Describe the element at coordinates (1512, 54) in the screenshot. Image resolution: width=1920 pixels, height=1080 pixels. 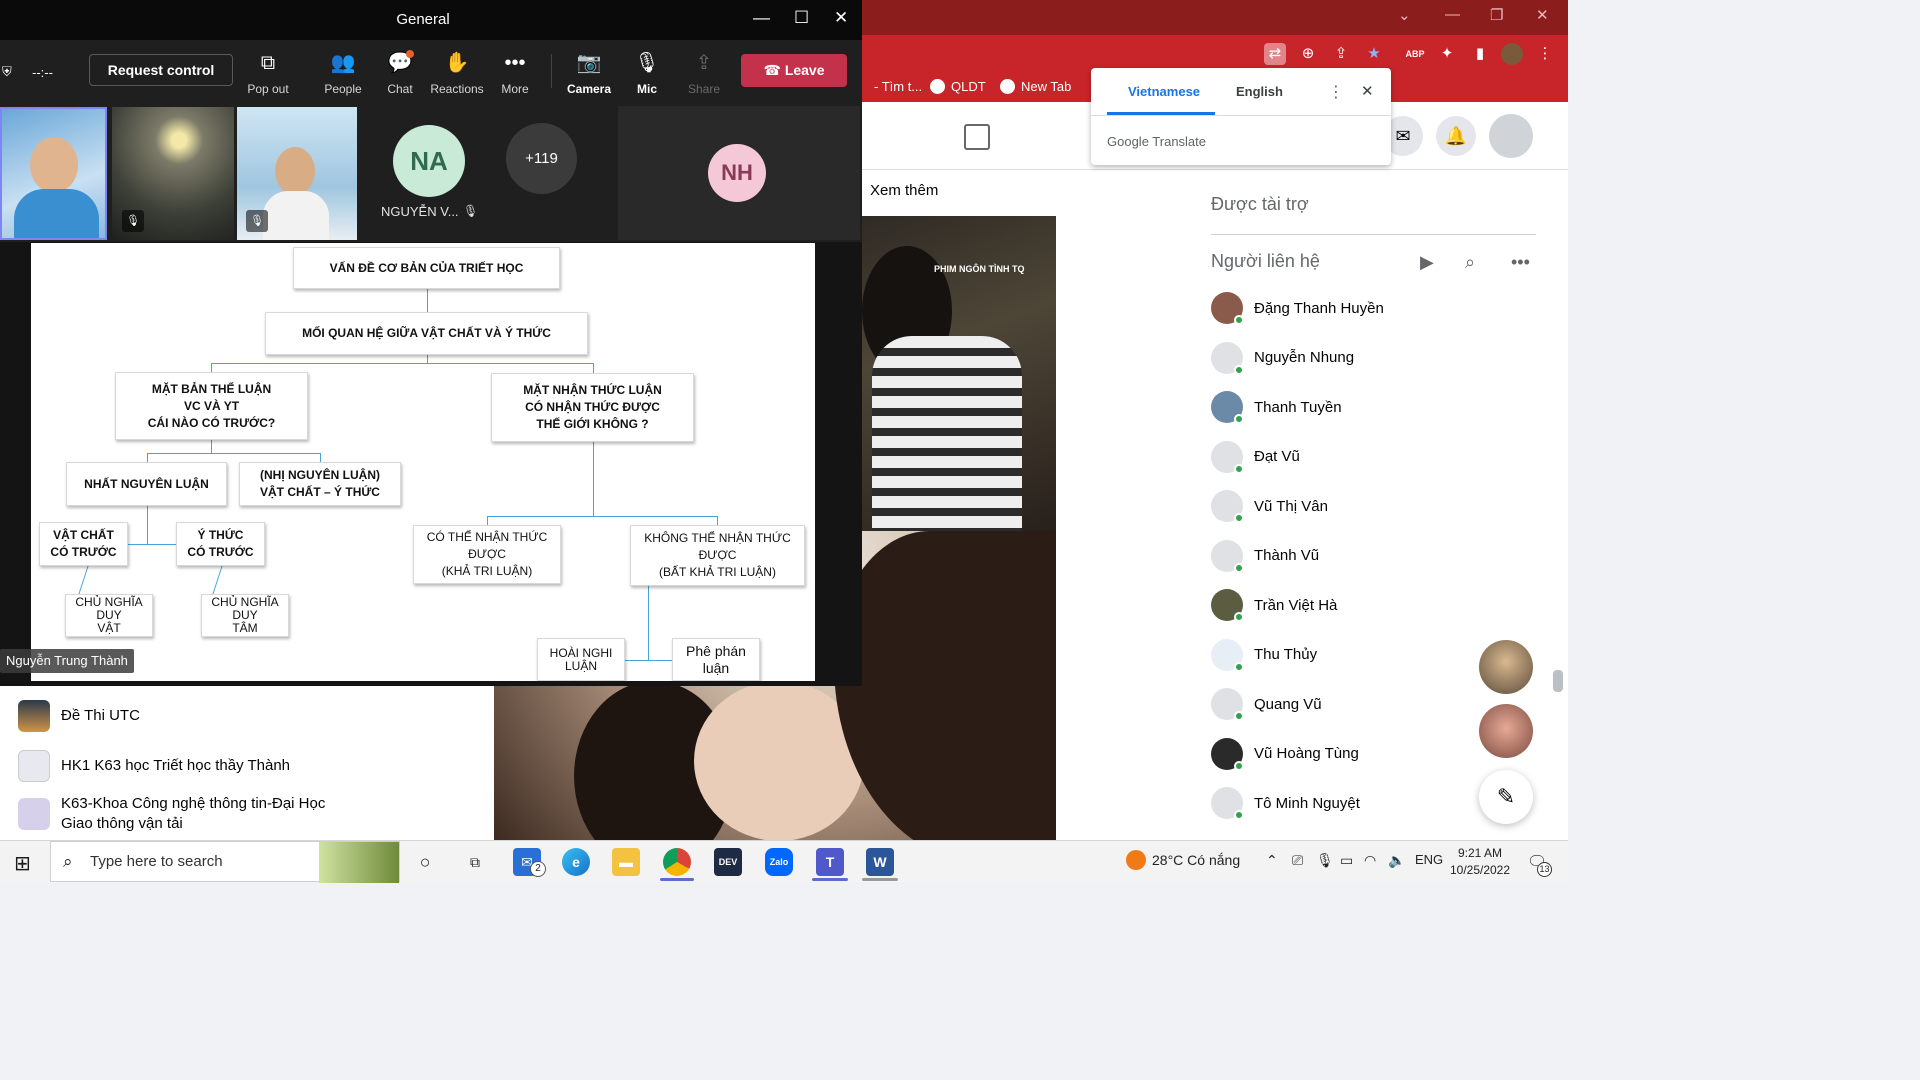
I see `profile-avatar` at that location.